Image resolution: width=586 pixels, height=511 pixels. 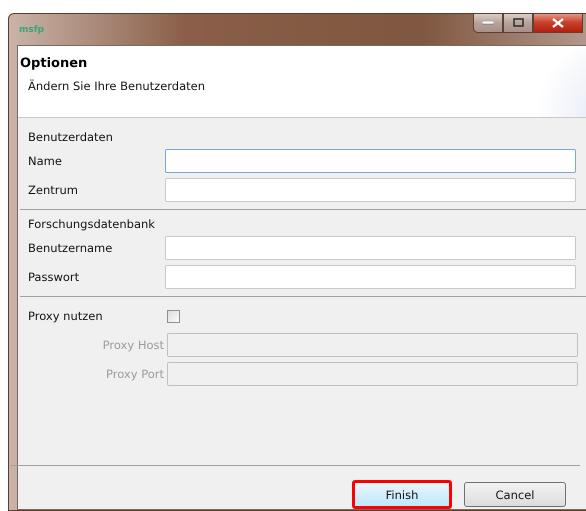 I want to click on app-logo: msfp, so click(x=31, y=29).